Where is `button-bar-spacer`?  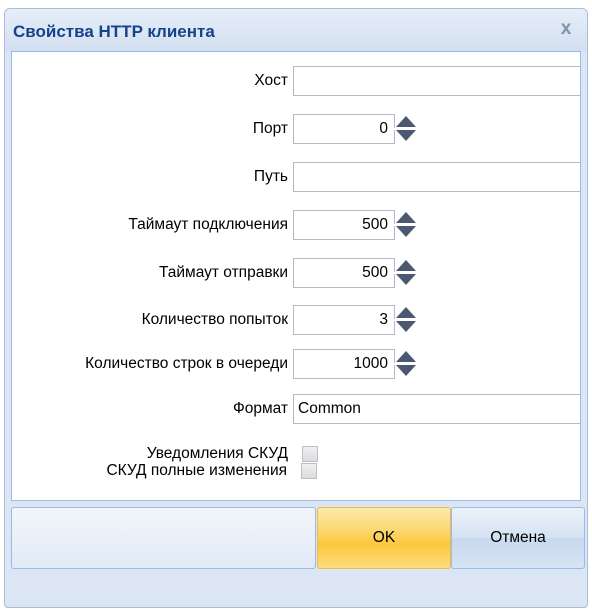 button-bar-spacer is located at coordinates (163, 538).